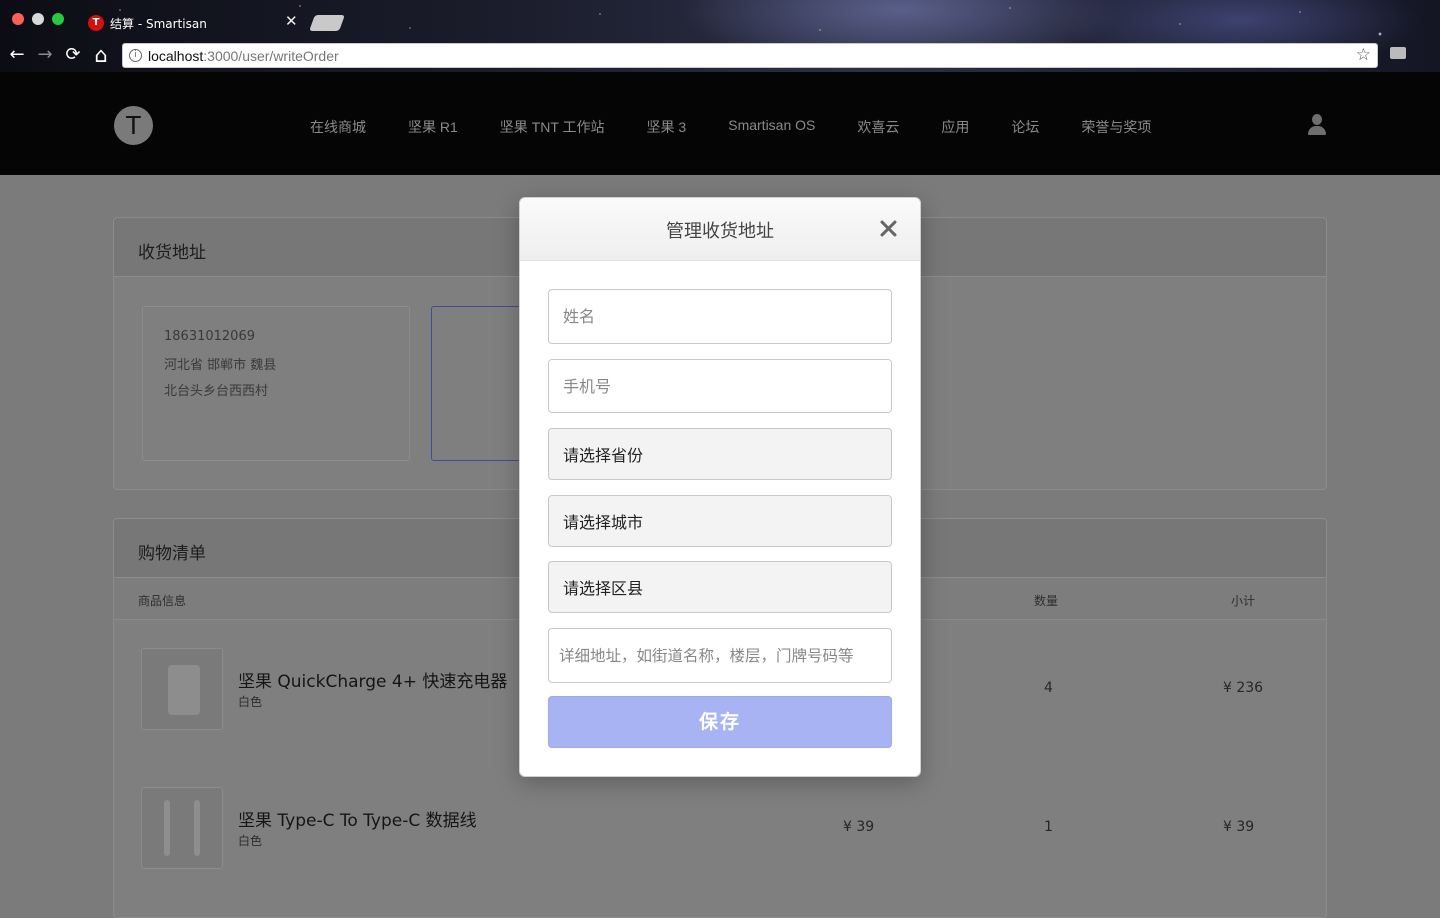 This screenshot has height=918, width=1440. What do you see at coordinates (955, 127) in the screenshot?
I see `nav-item-apps: 应用` at bounding box center [955, 127].